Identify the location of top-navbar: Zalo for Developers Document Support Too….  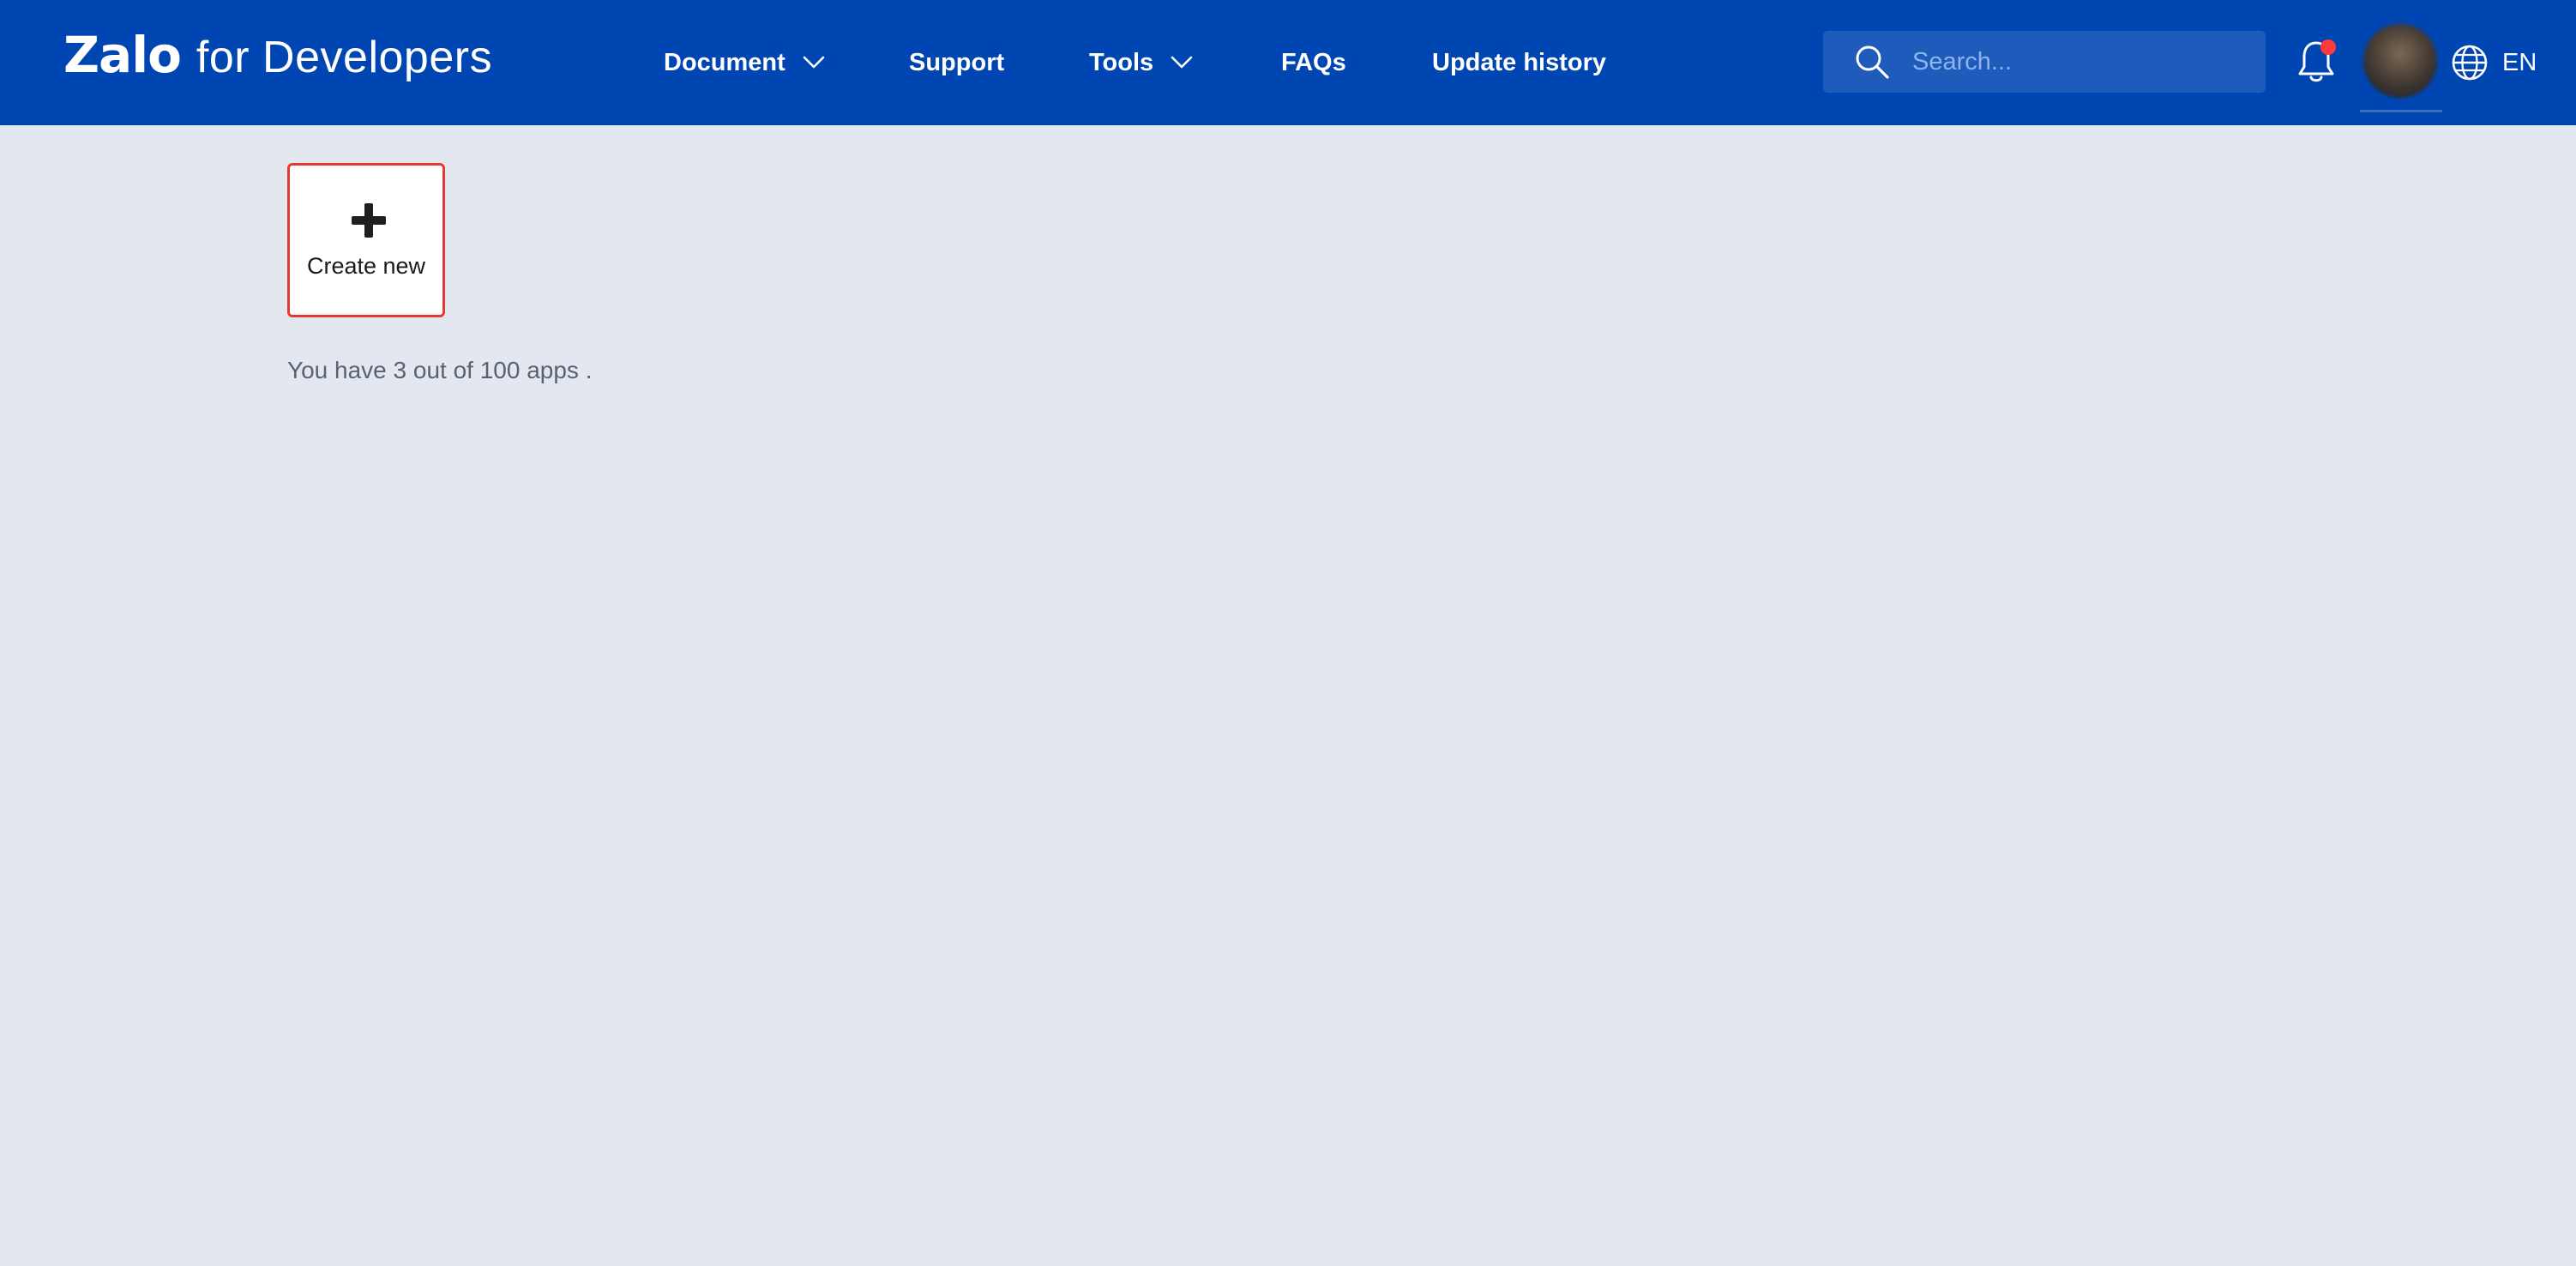
(1288, 62).